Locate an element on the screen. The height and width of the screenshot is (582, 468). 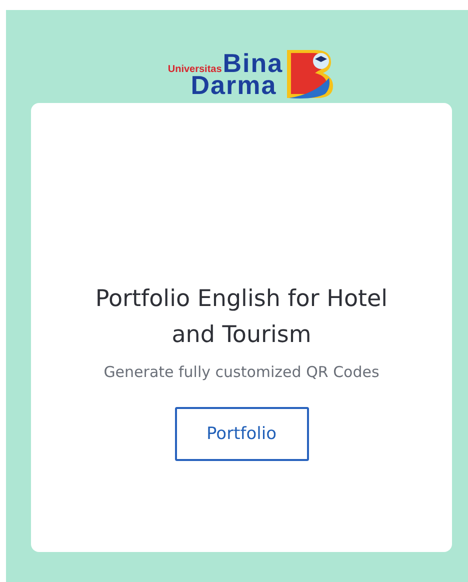
portfolio-button: Portfolio is located at coordinates (241, 434).